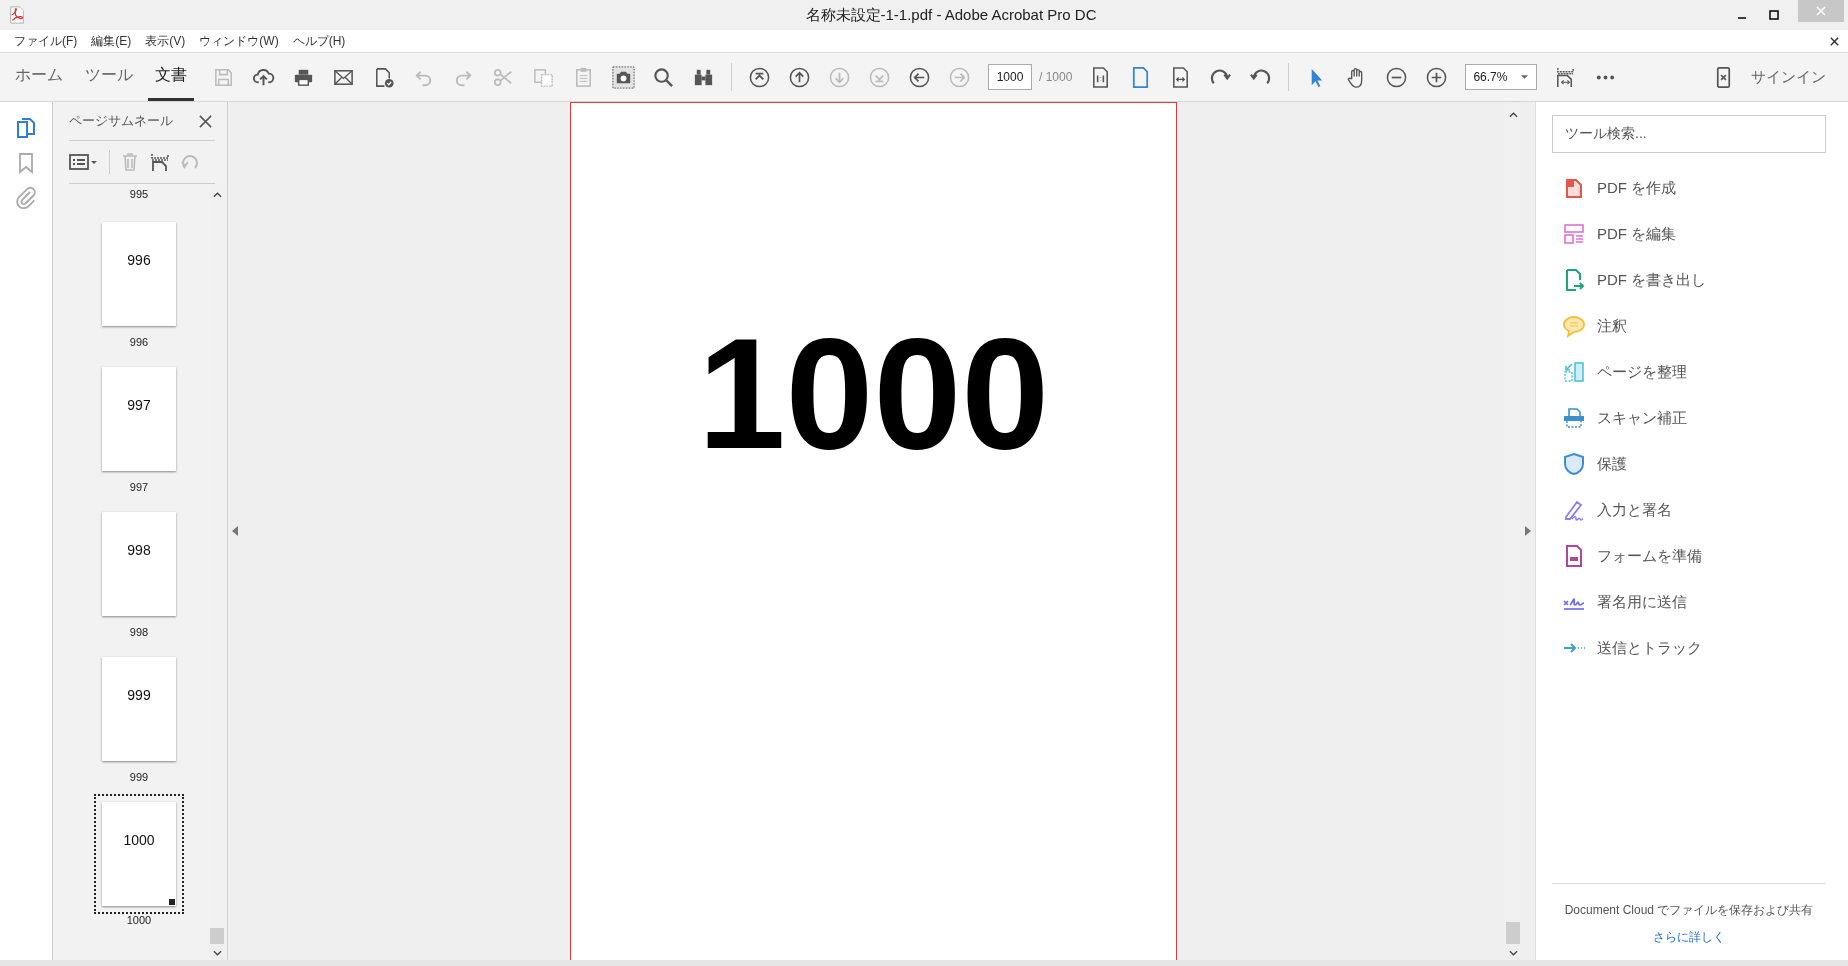 The image size is (1848, 966). What do you see at coordinates (139, 777) in the screenshot?
I see `page-label: 999` at bounding box center [139, 777].